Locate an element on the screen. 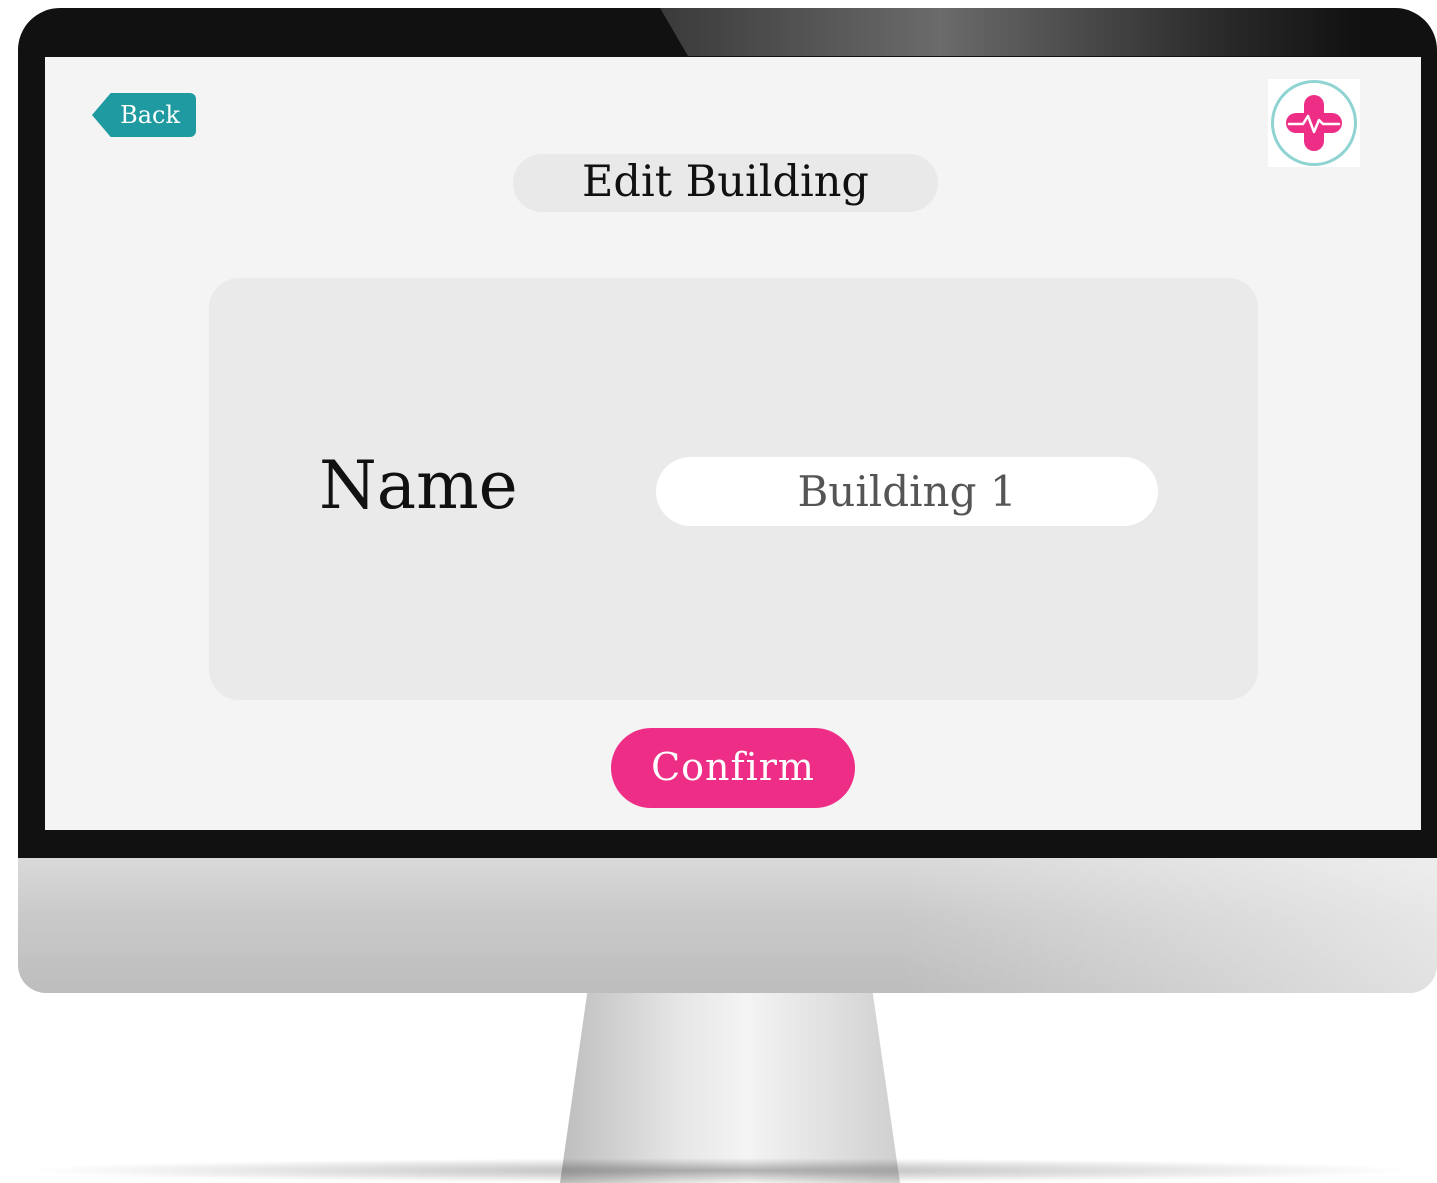 The image size is (1437, 1183). monitor-glare is located at coordinates (1010, 32).